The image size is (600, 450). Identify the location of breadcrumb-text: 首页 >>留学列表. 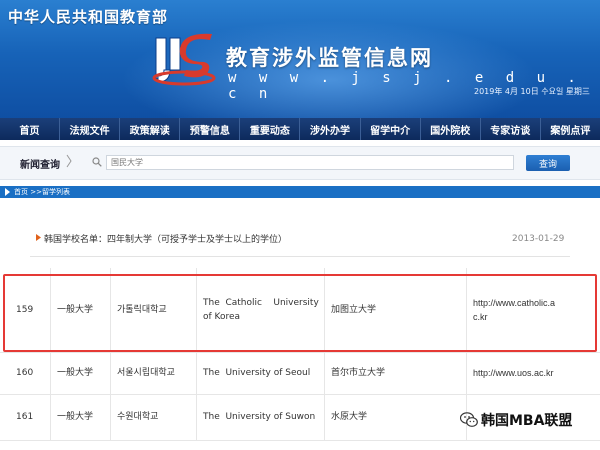
(42, 192).